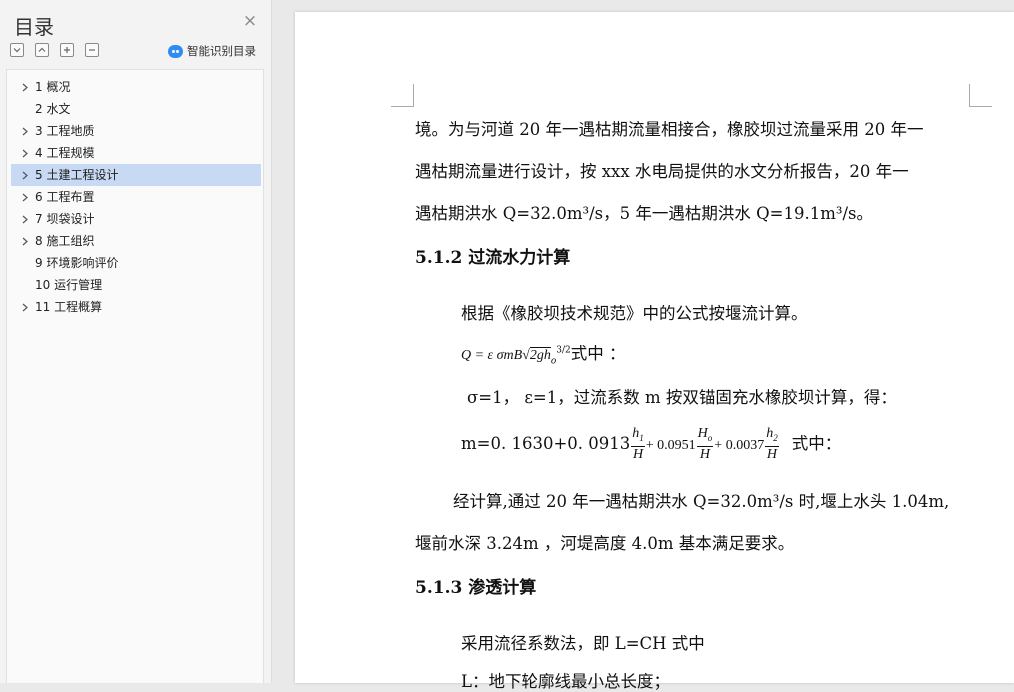  I want to click on paragraph-line: σ=1， ε=1，过流系数 m 按双锚固充水橡胶坝计算，得：, so click(682, 397).